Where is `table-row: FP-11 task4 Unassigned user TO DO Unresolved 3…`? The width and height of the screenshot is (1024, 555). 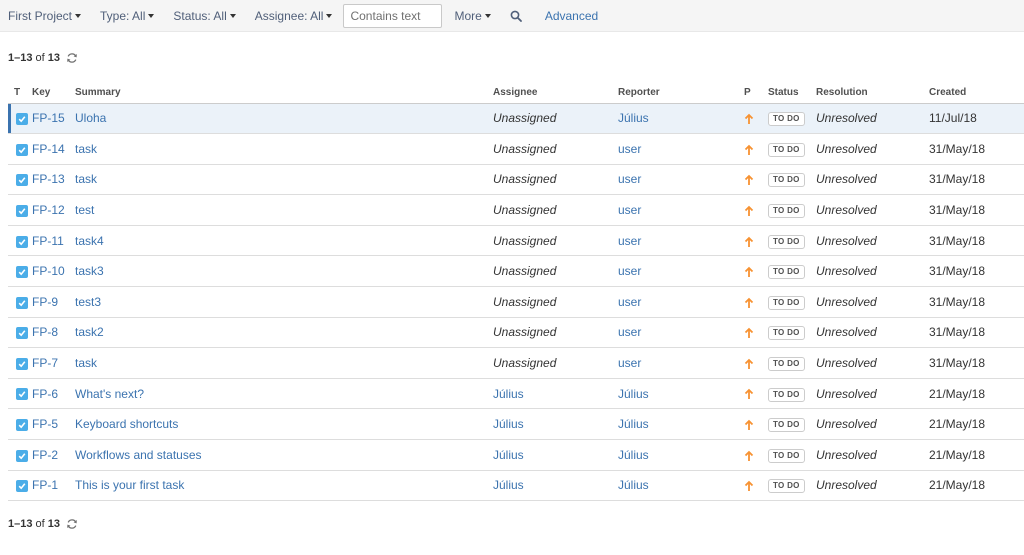 table-row: FP-11 task4 Unassigned user TO DO Unresolved 3… is located at coordinates (516, 241).